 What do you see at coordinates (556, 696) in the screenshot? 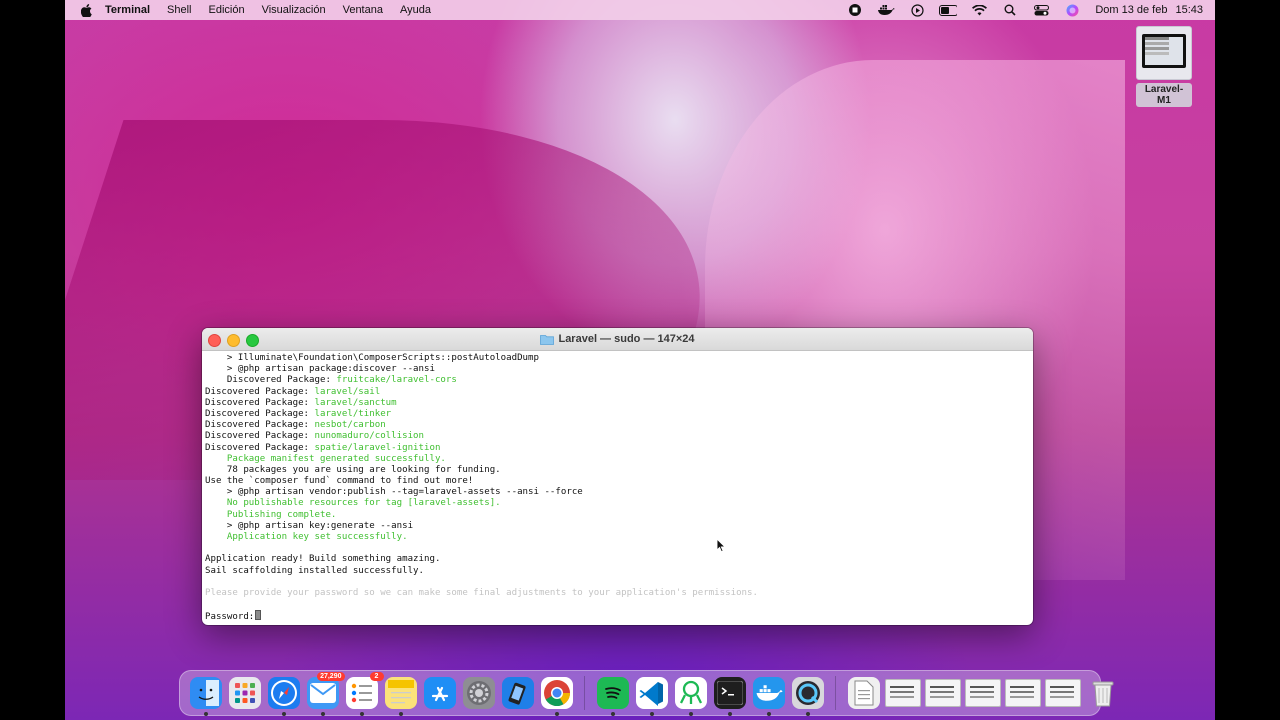
I see `chrome-icon` at bounding box center [556, 696].